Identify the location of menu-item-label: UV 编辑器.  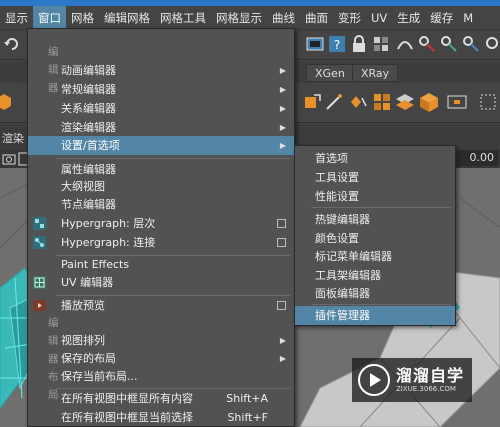
(87, 282).